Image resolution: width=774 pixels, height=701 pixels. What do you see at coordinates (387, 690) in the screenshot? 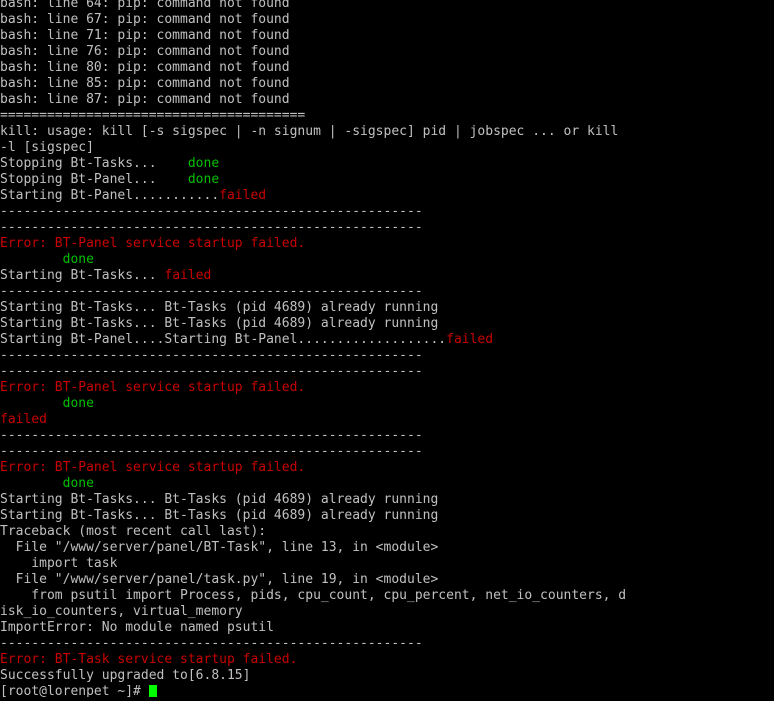
I see `terminal-prompt-line: [root@lorenpet ~]#` at bounding box center [387, 690].